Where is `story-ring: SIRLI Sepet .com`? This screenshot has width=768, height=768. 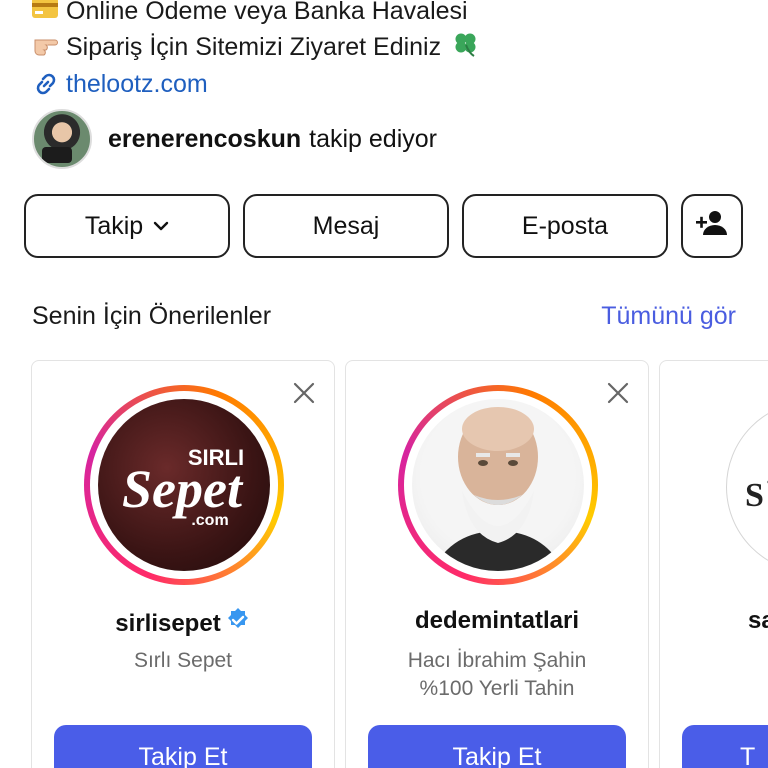
story-ring: SIRLI Sepet .com is located at coordinates (184, 485).